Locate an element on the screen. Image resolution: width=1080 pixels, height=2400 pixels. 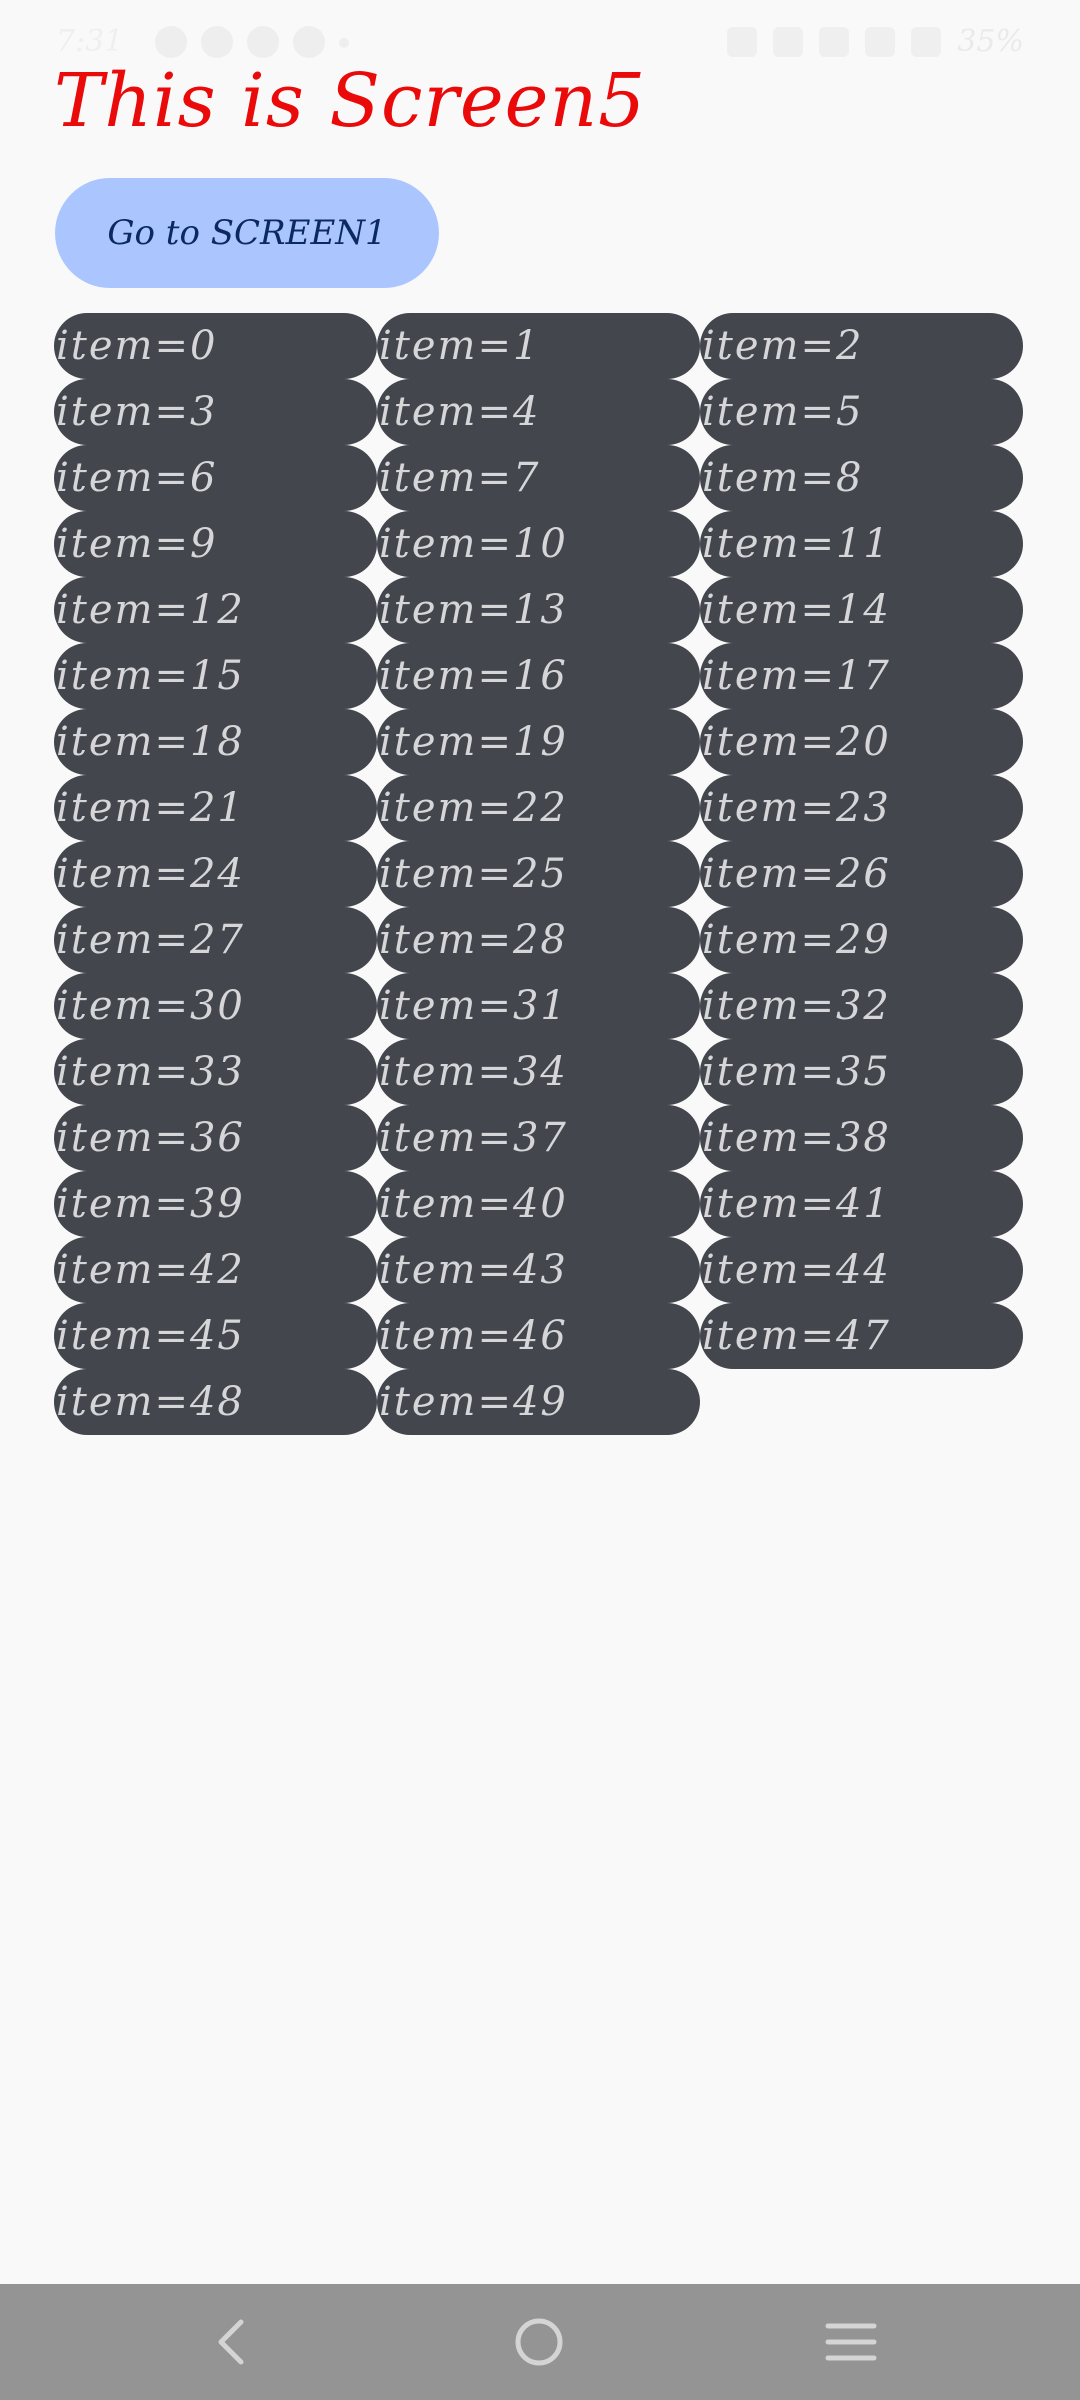
grid-item: item=43 is located at coordinates (538, 1270).